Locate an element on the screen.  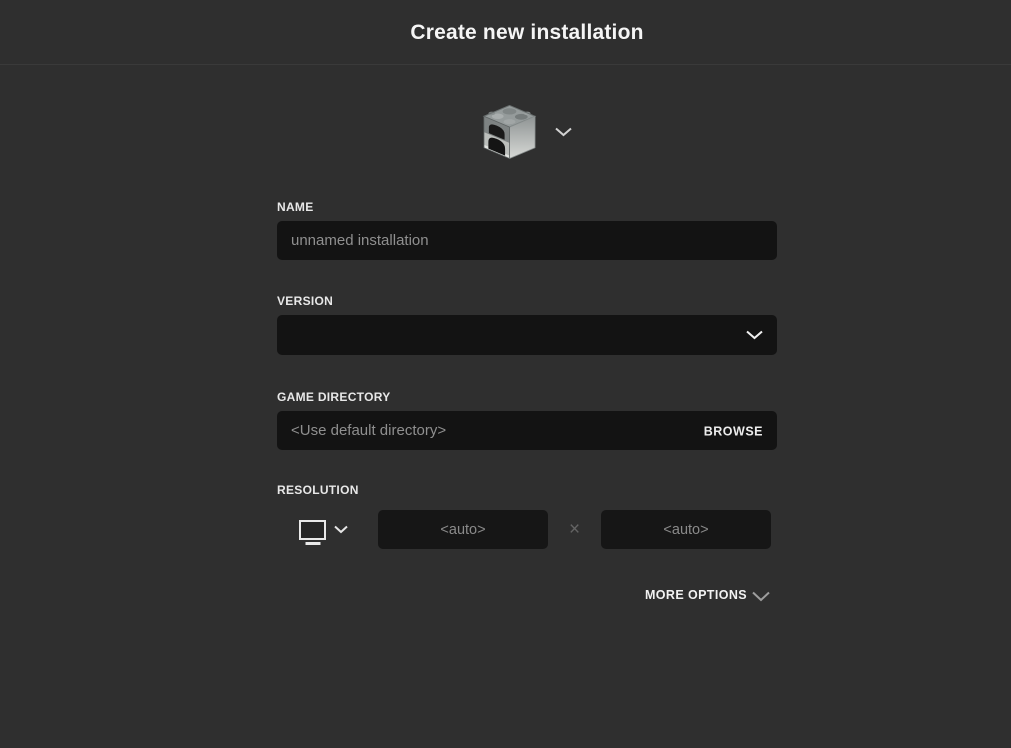
game-directory-input is located at coordinates (527, 430).